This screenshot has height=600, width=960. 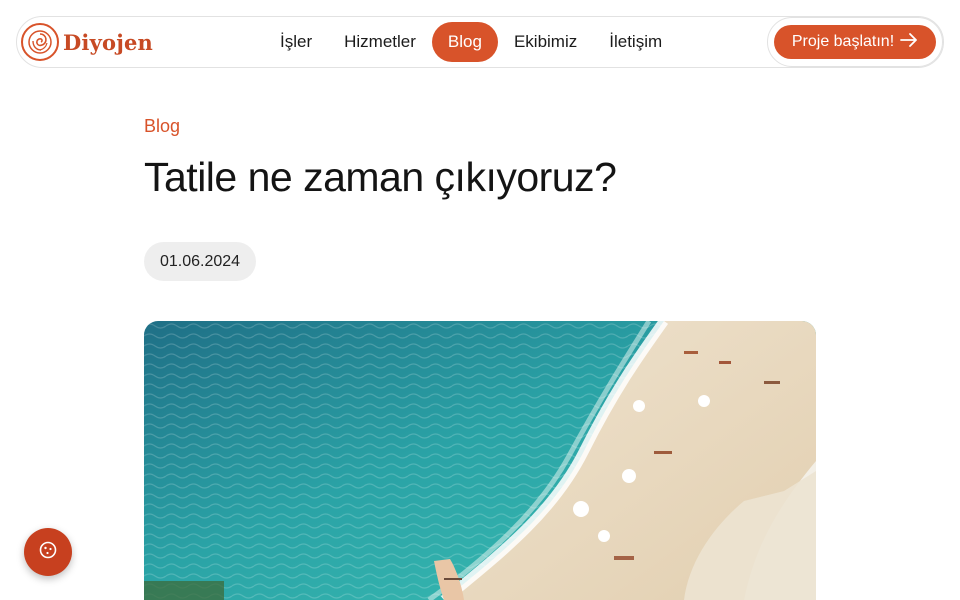 What do you see at coordinates (909, 42) in the screenshot?
I see `arrow-right-icon` at bounding box center [909, 42].